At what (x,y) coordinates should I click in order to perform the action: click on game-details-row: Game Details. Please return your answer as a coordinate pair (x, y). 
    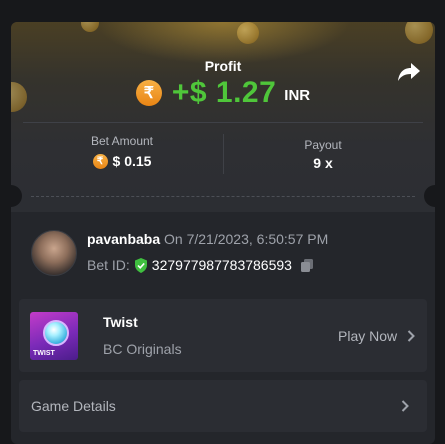
    Looking at the image, I should click on (223, 406).